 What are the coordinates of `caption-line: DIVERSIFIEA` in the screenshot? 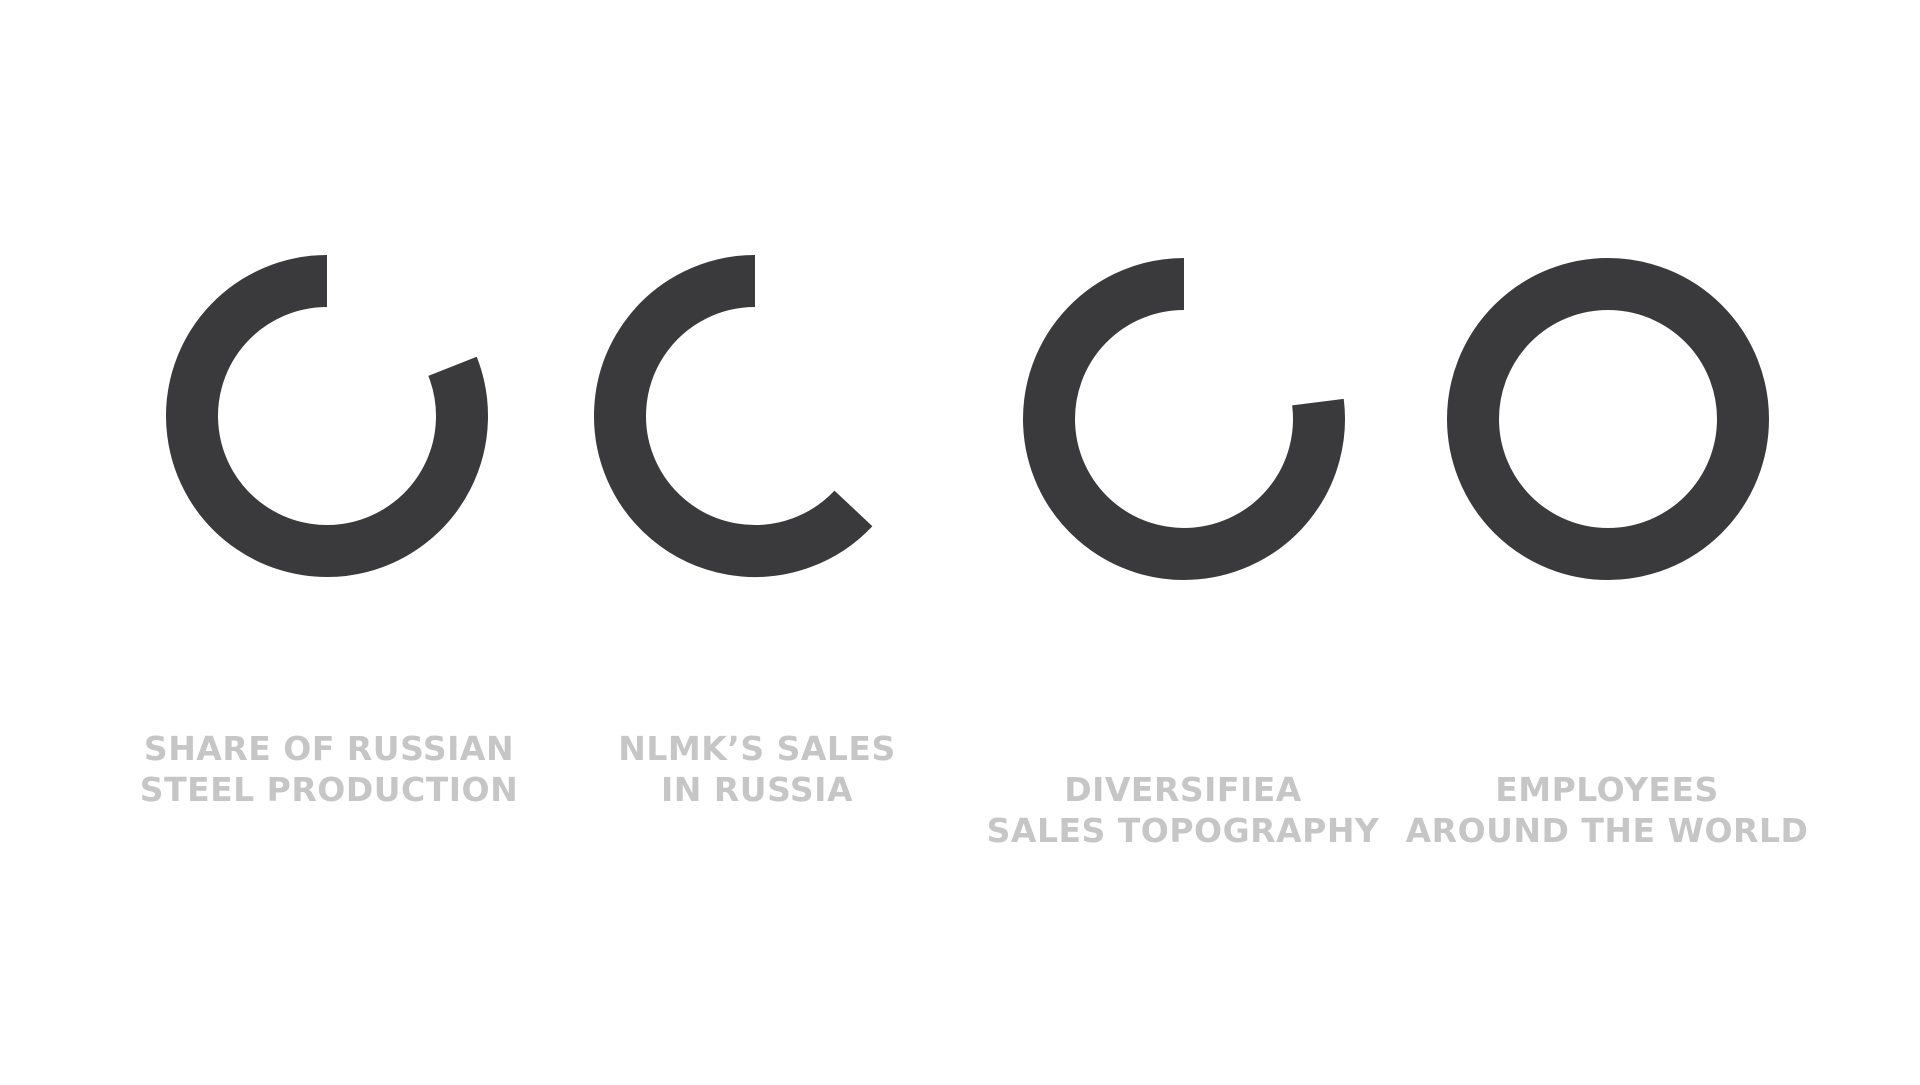 It's located at (1183, 789).